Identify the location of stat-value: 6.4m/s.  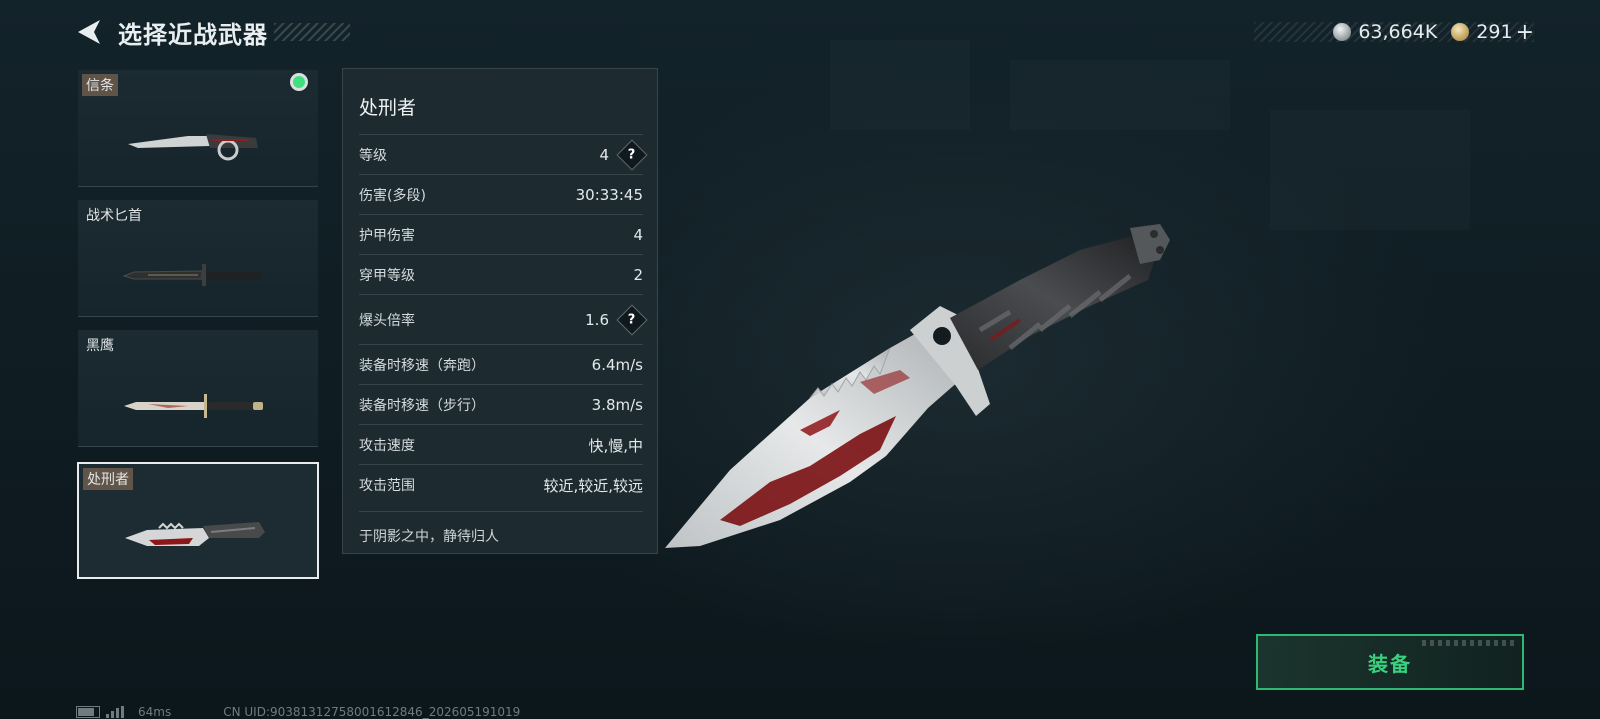
(617, 365).